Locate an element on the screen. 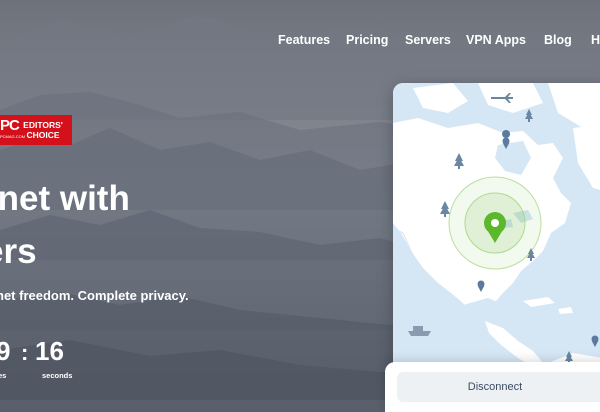 The height and width of the screenshot is (412, 600). nav-blog: Blog is located at coordinates (558, 40).